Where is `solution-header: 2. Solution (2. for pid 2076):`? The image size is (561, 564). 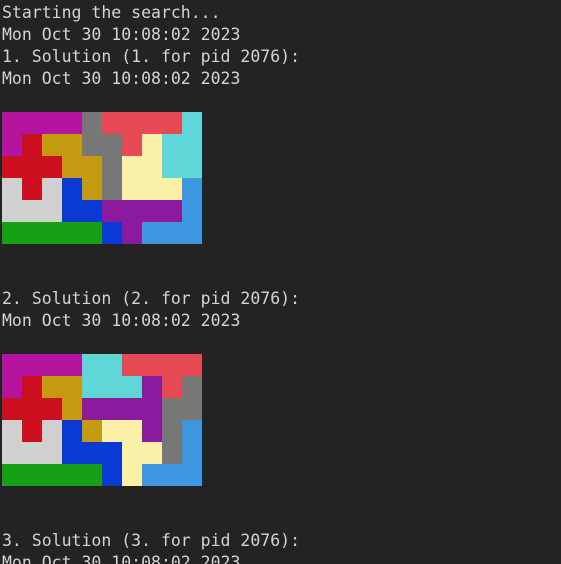
solution-header: 2. Solution (2. for pid 2076): is located at coordinates (151, 298).